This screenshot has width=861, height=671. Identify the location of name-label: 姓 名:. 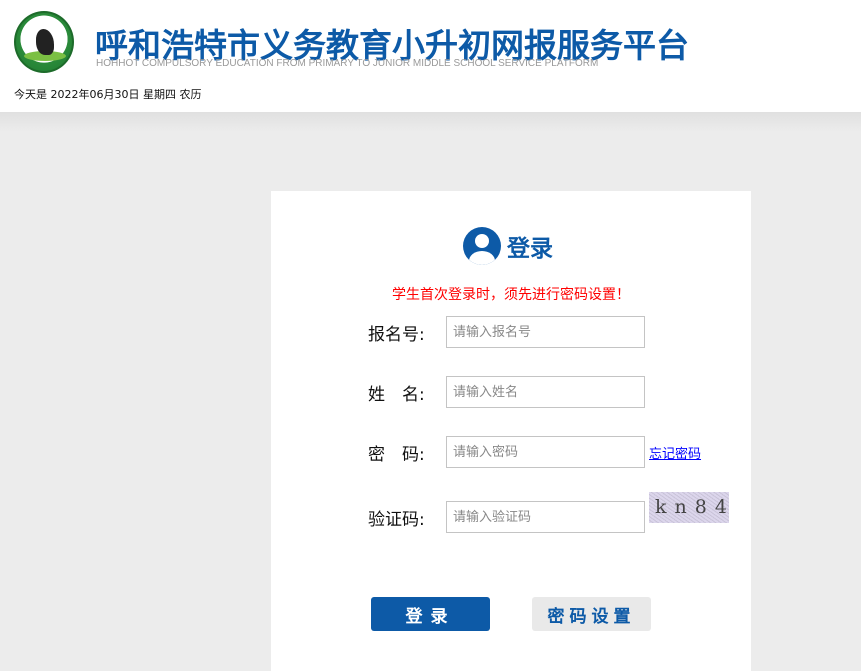
(396, 394).